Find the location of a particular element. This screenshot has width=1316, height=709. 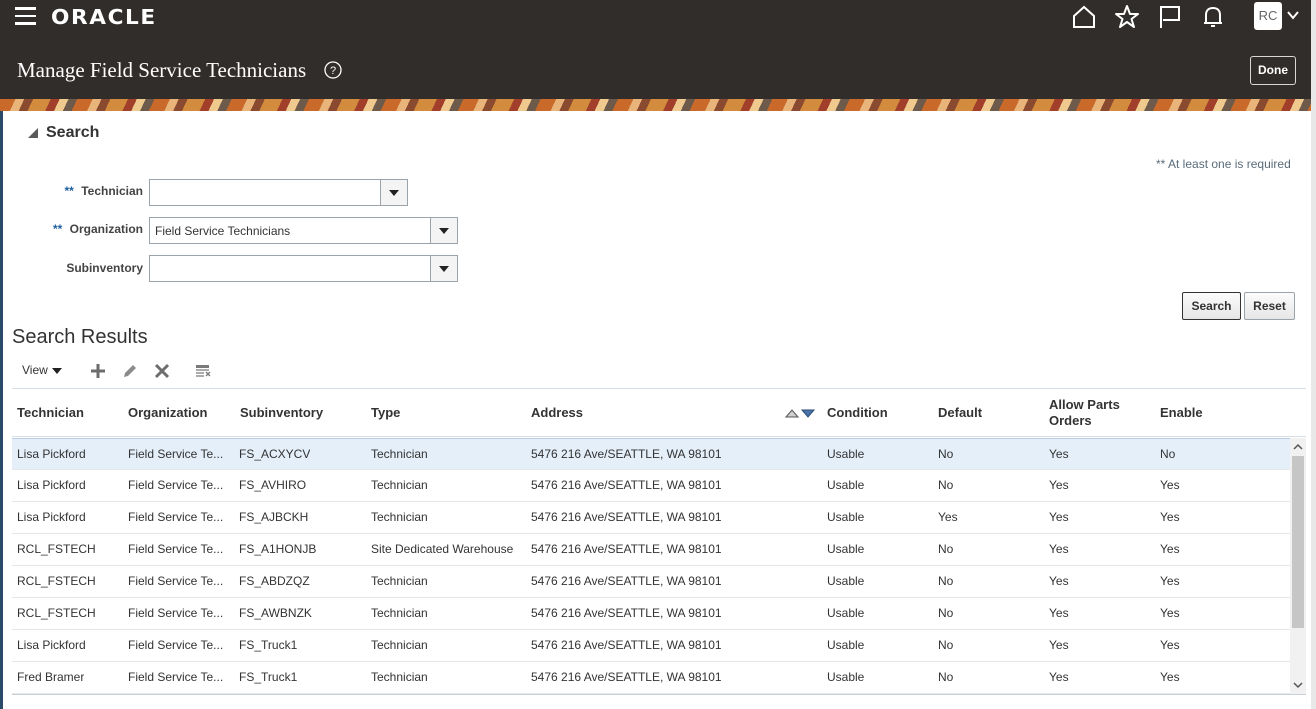

cell-technician: Fred Bramer is located at coordinates (51, 677).